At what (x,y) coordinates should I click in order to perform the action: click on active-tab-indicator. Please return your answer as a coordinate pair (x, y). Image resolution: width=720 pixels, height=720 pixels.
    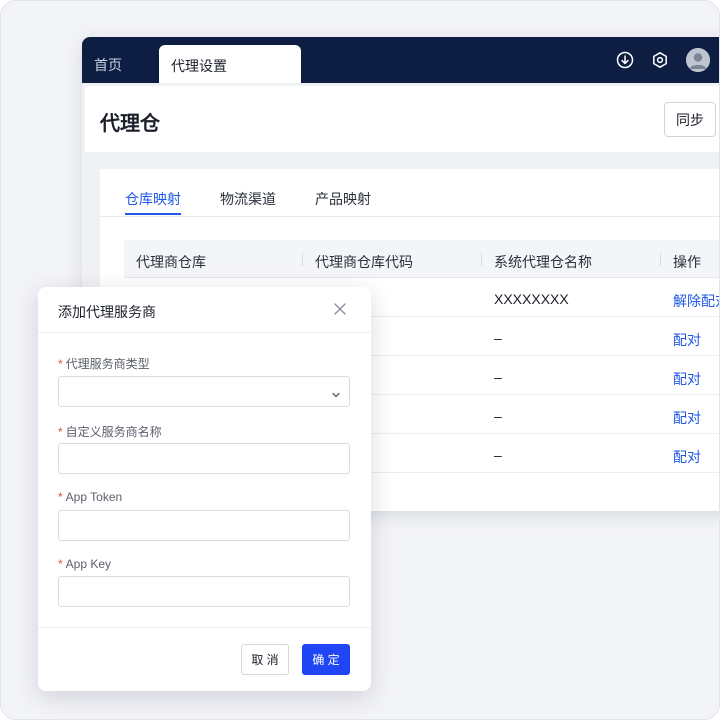
    Looking at the image, I should click on (153, 214).